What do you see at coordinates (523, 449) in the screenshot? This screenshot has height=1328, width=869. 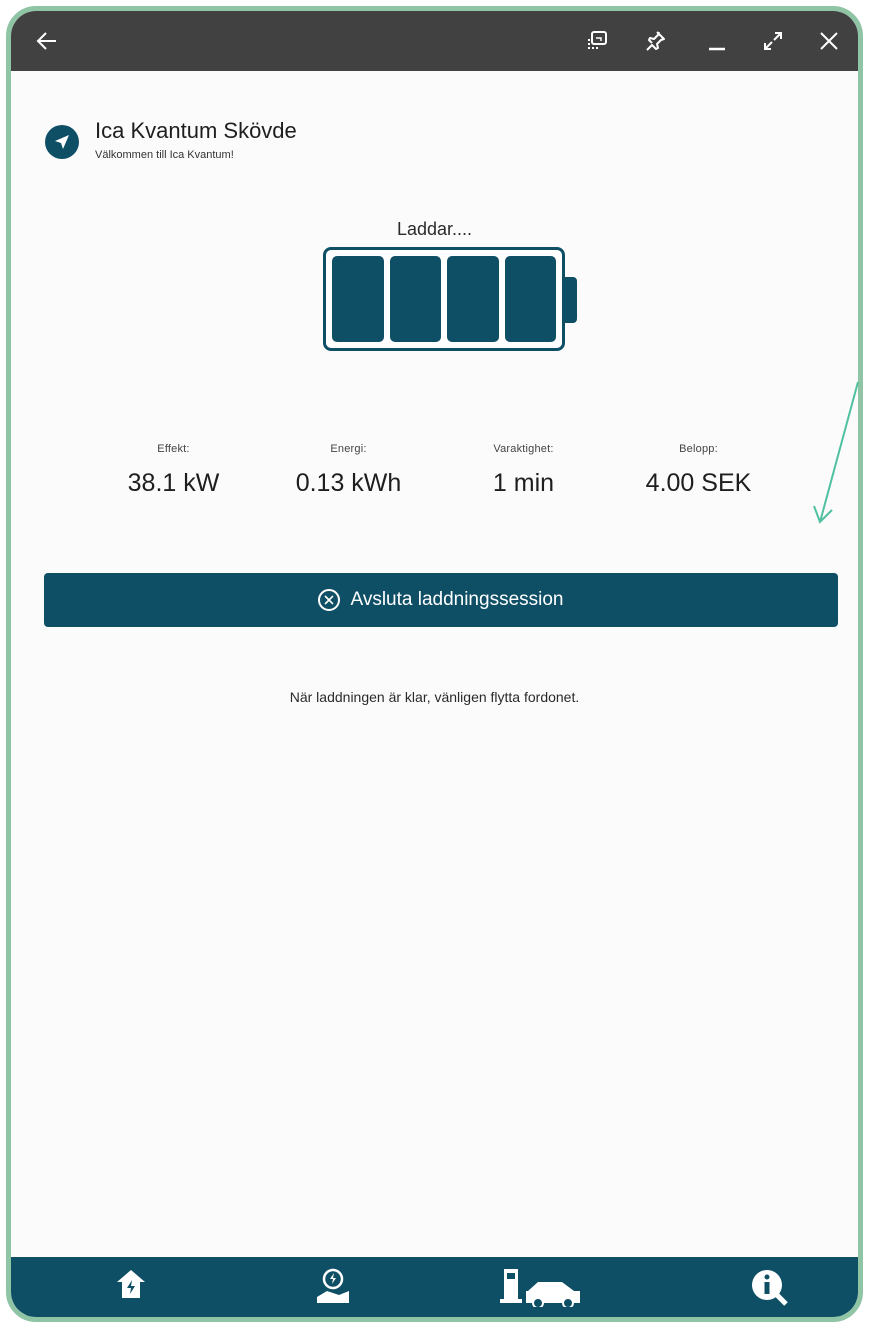 I see `stat-label: Varaktighet:` at bounding box center [523, 449].